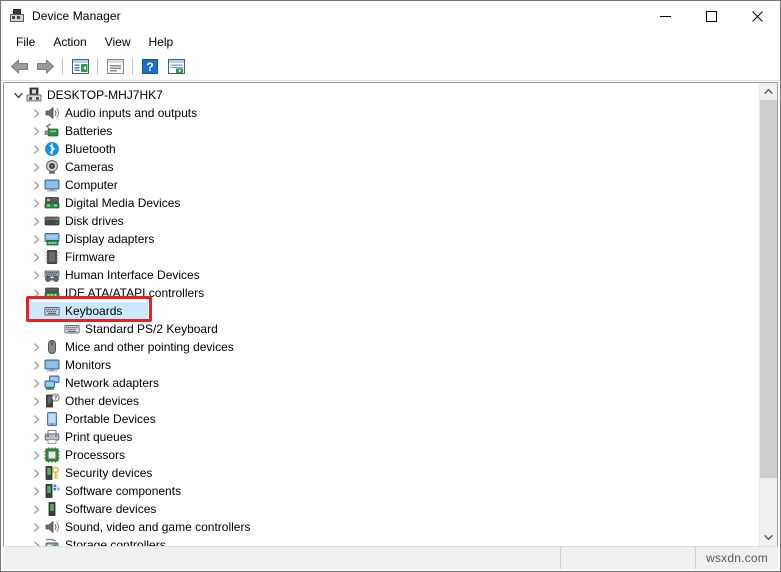  I want to click on show-hide-console-tree-icon, so click(80, 66).